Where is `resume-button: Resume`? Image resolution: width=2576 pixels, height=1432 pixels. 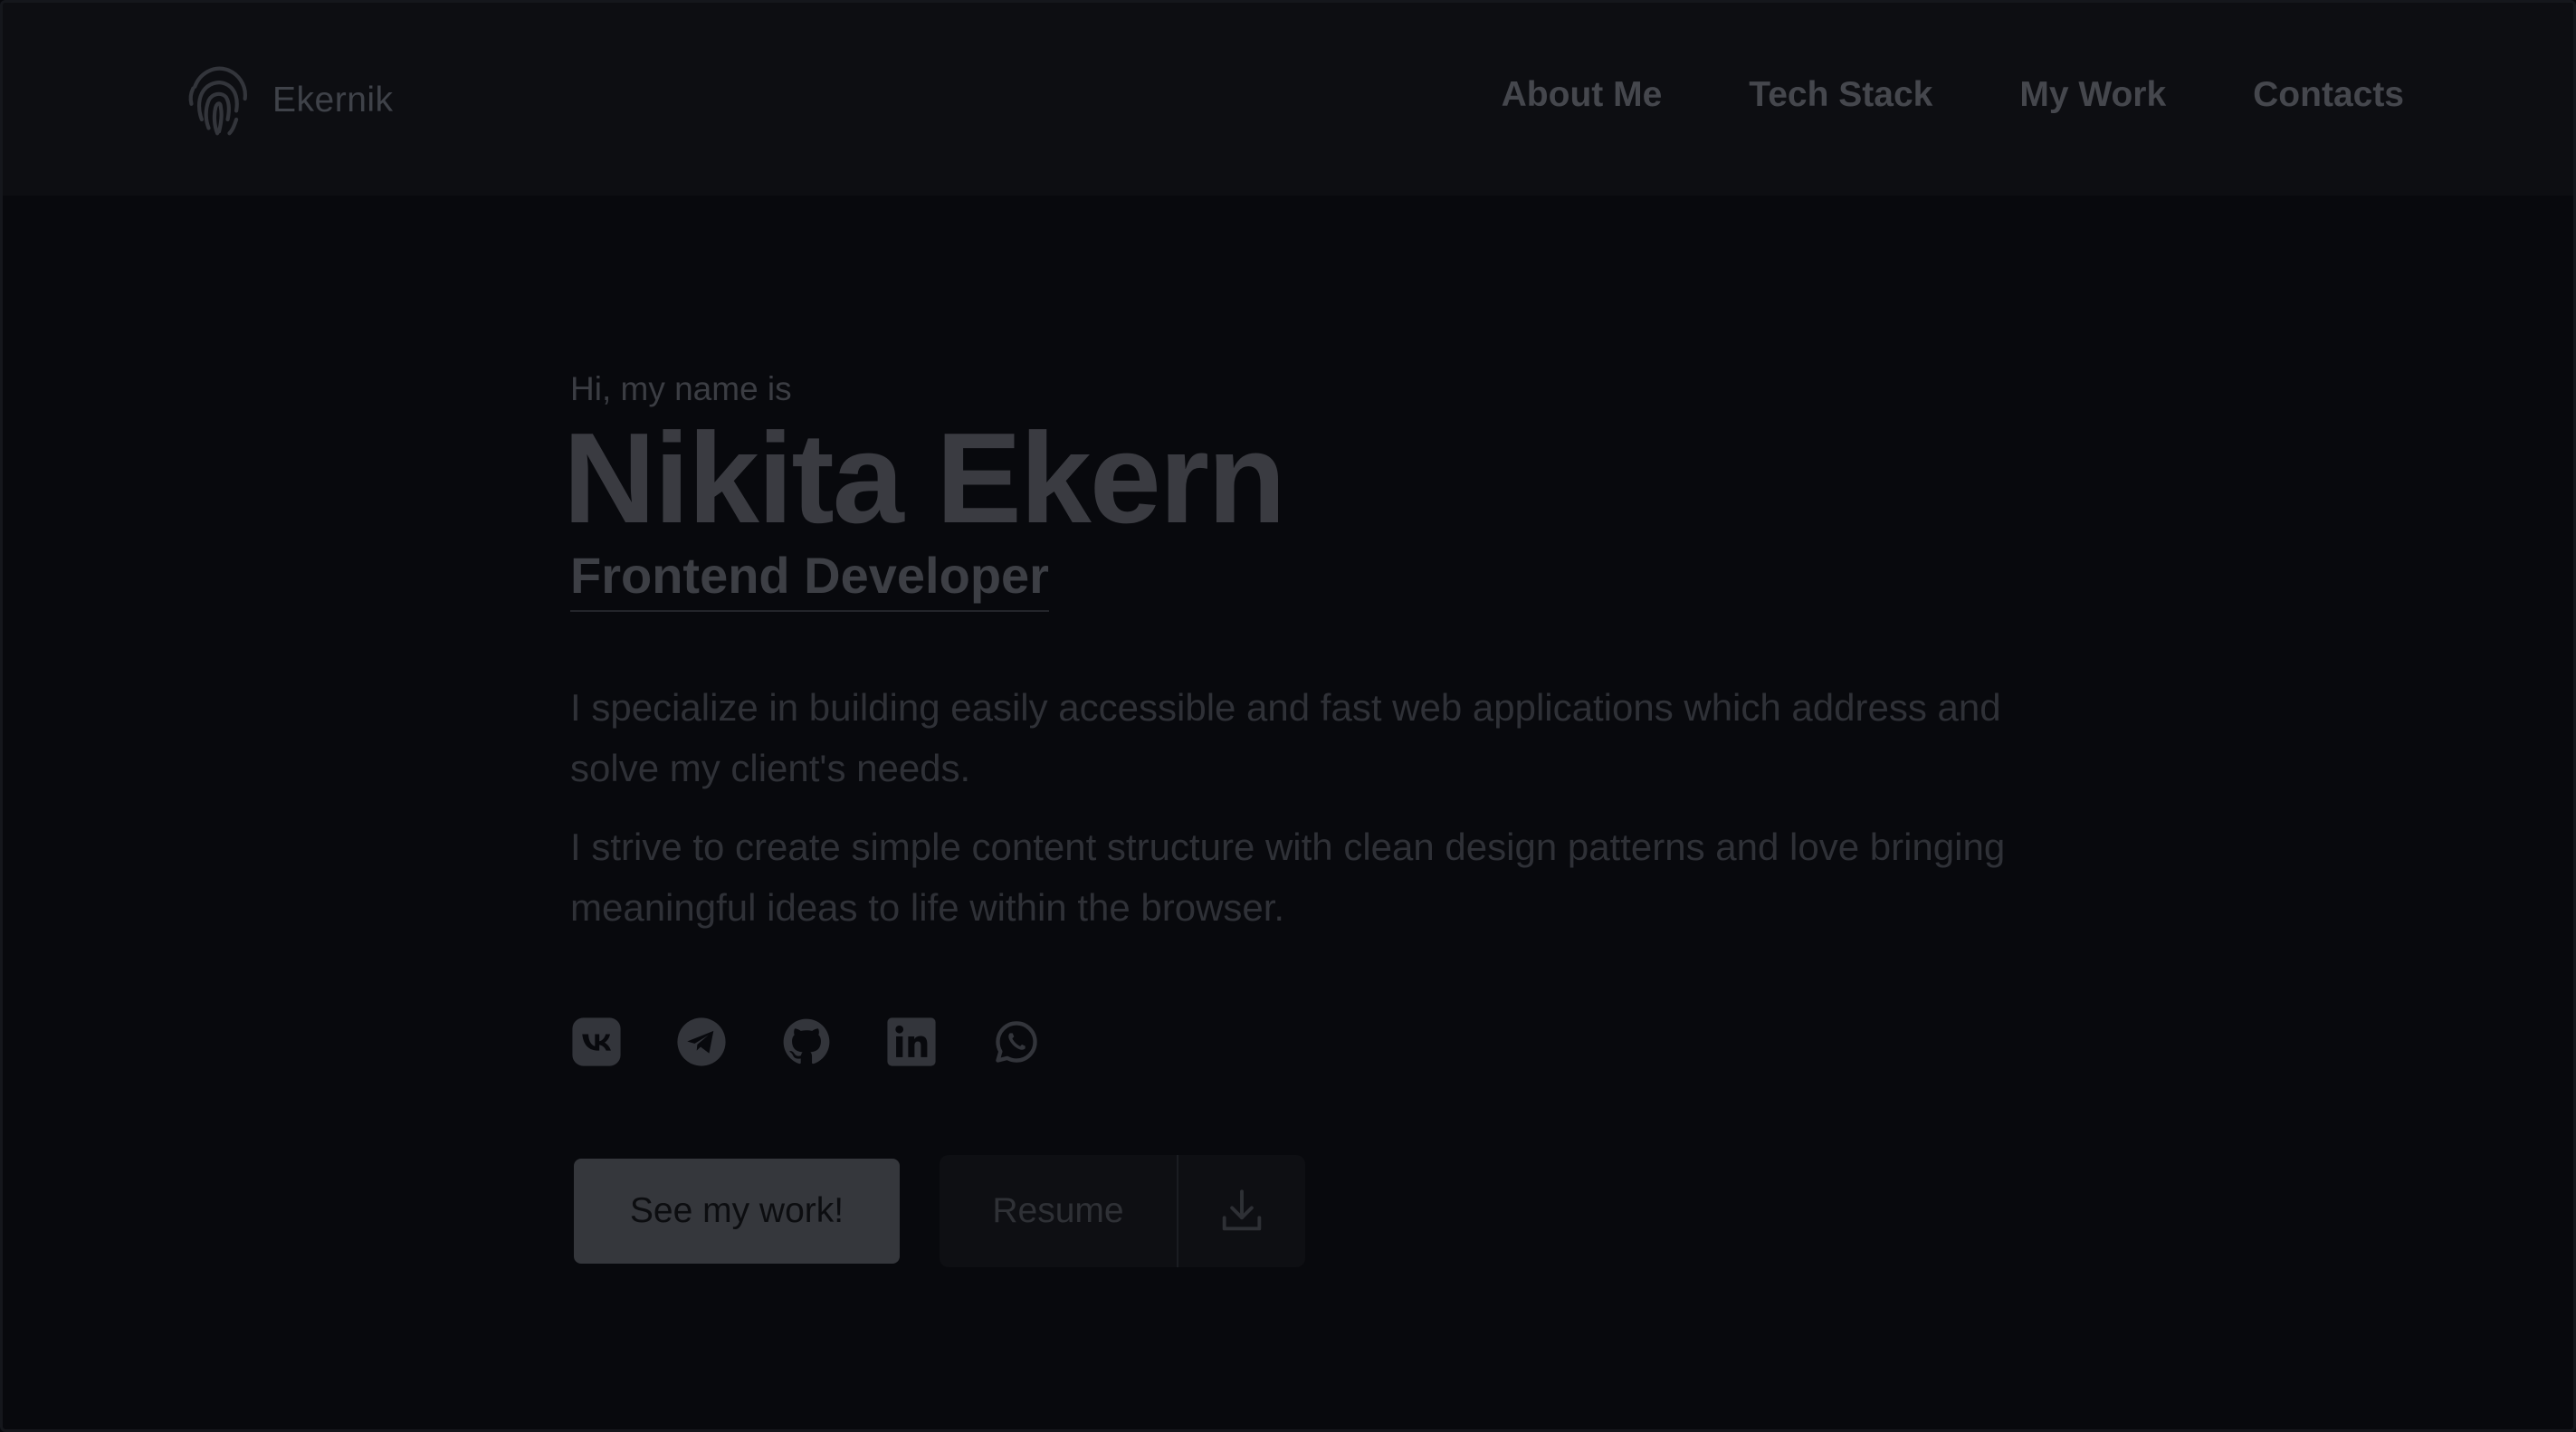
resume-button: Resume is located at coordinates (1122, 1211).